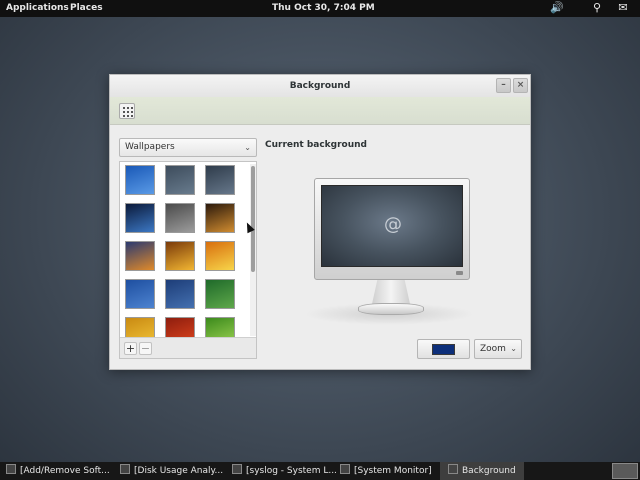 The width and height of the screenshot is (640, 480). Describe the element at coordinates (37, 8) in the screenshot. I see `applications-menu: Applications` at that location.